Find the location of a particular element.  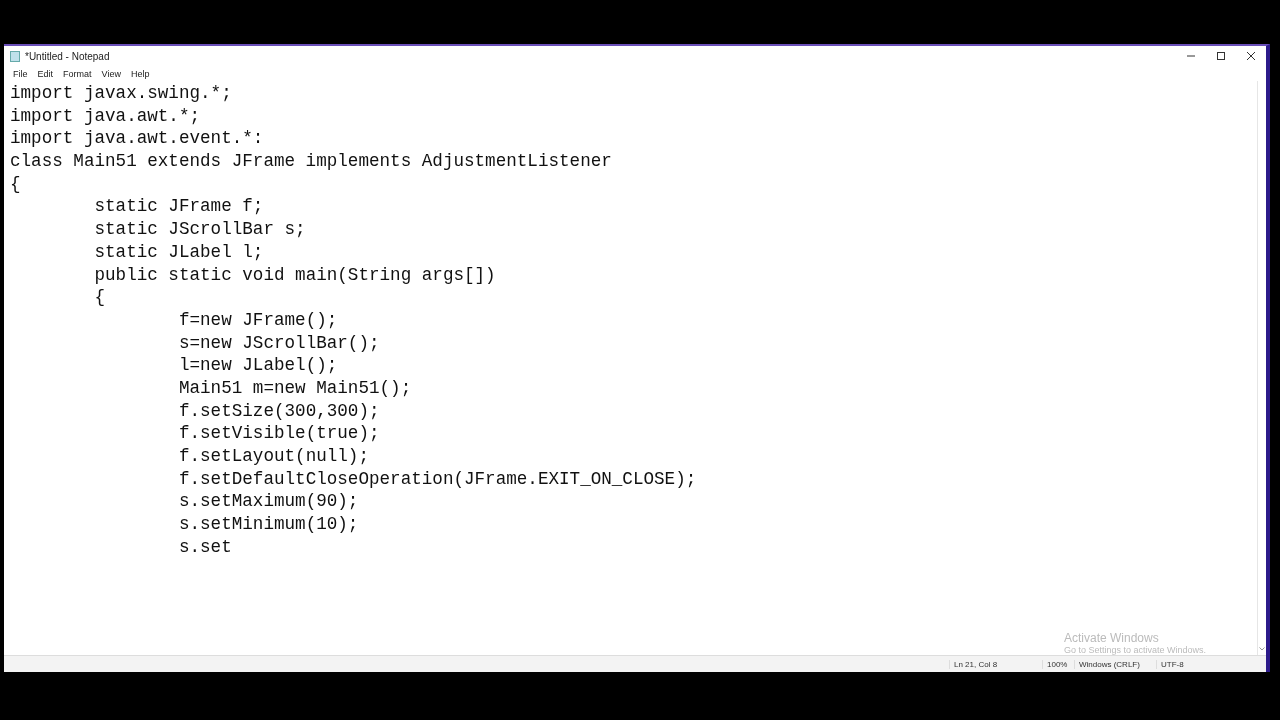

status-text: Windows (CRLF) is located at coordinates (1115, 664).